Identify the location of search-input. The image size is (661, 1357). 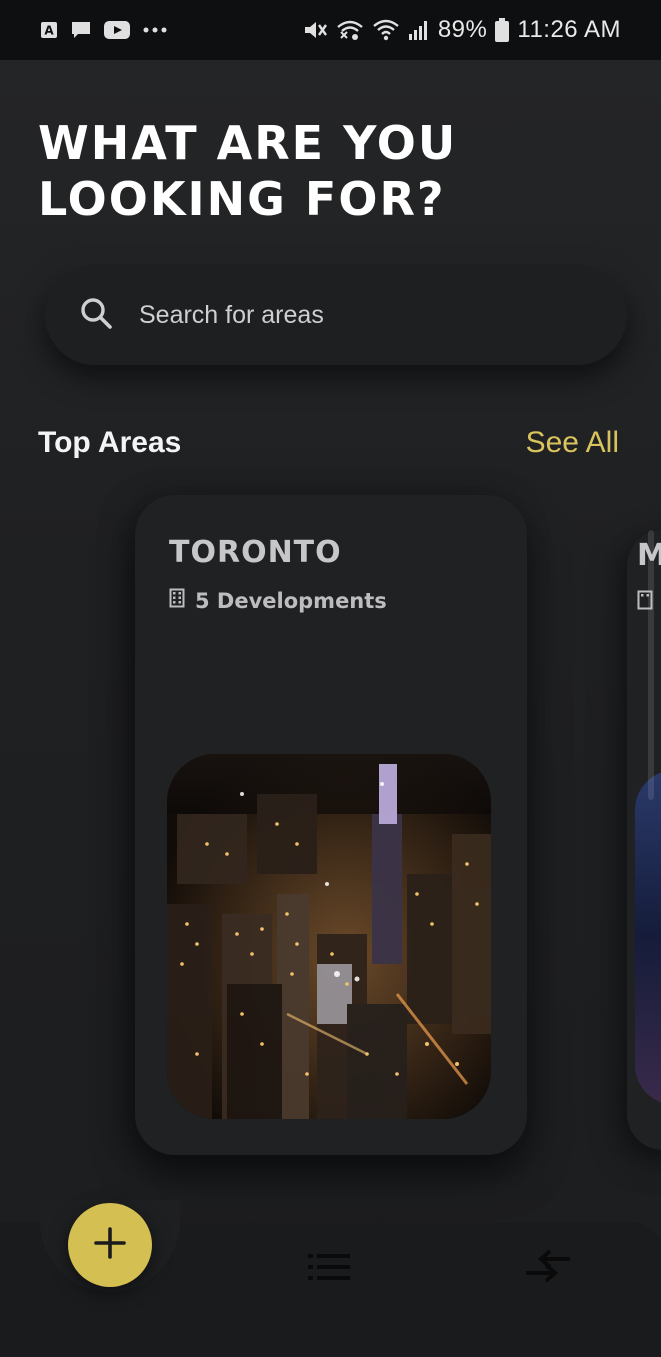
(349, 315).